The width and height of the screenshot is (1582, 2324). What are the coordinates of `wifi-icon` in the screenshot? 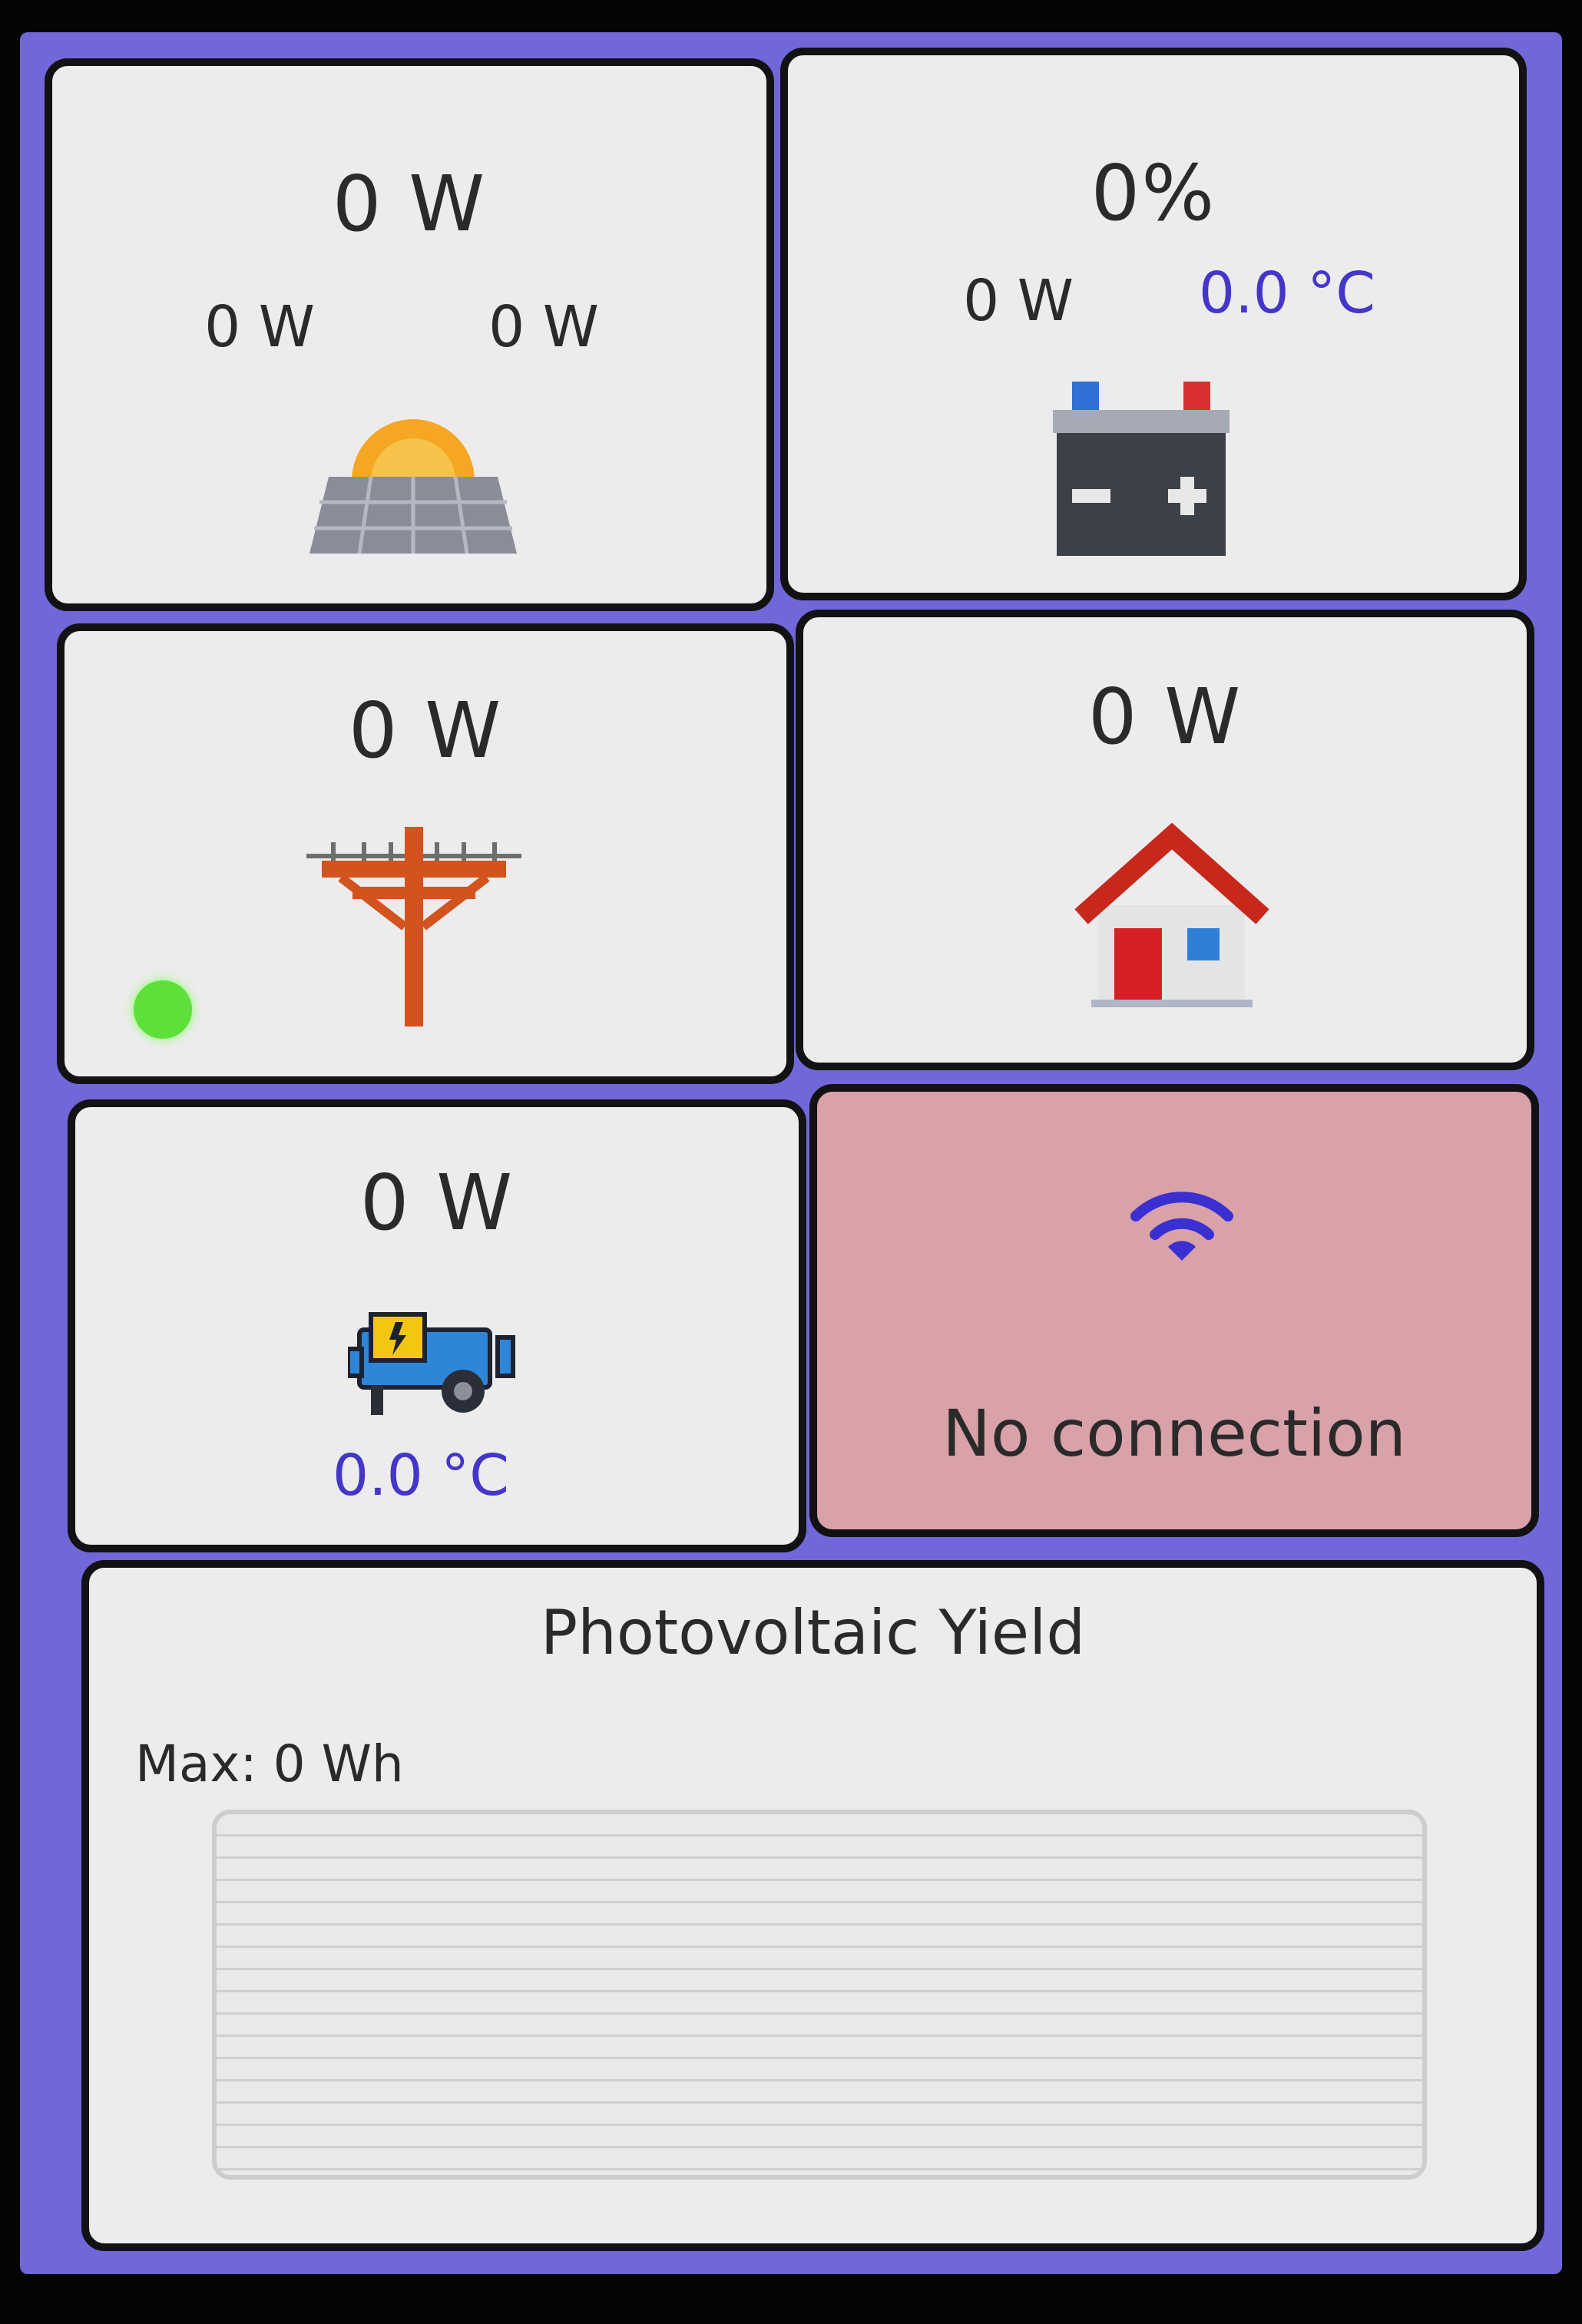 It's located at (1181, 1226).